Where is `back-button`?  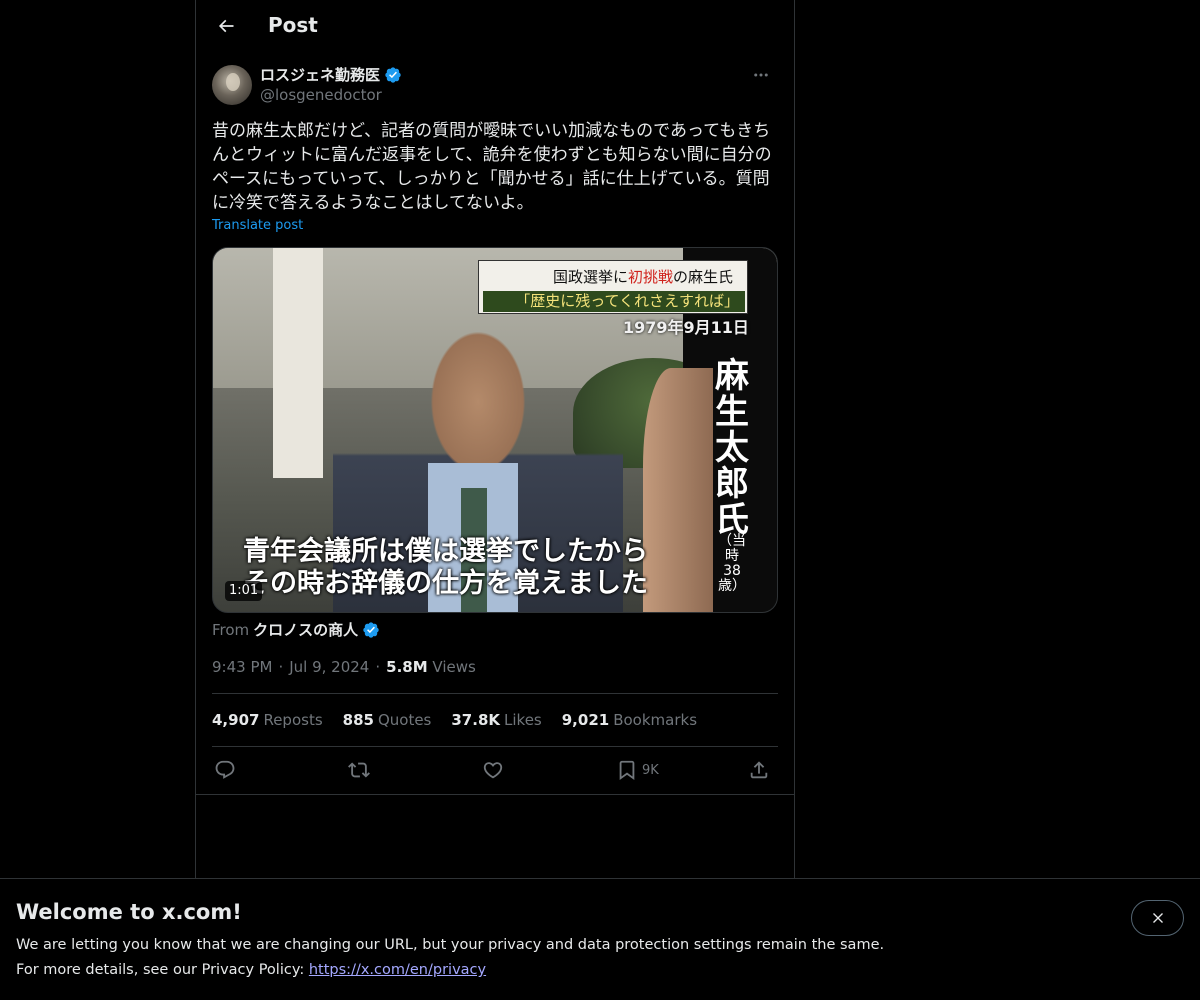 back-button is located at coordinates (226, 26).